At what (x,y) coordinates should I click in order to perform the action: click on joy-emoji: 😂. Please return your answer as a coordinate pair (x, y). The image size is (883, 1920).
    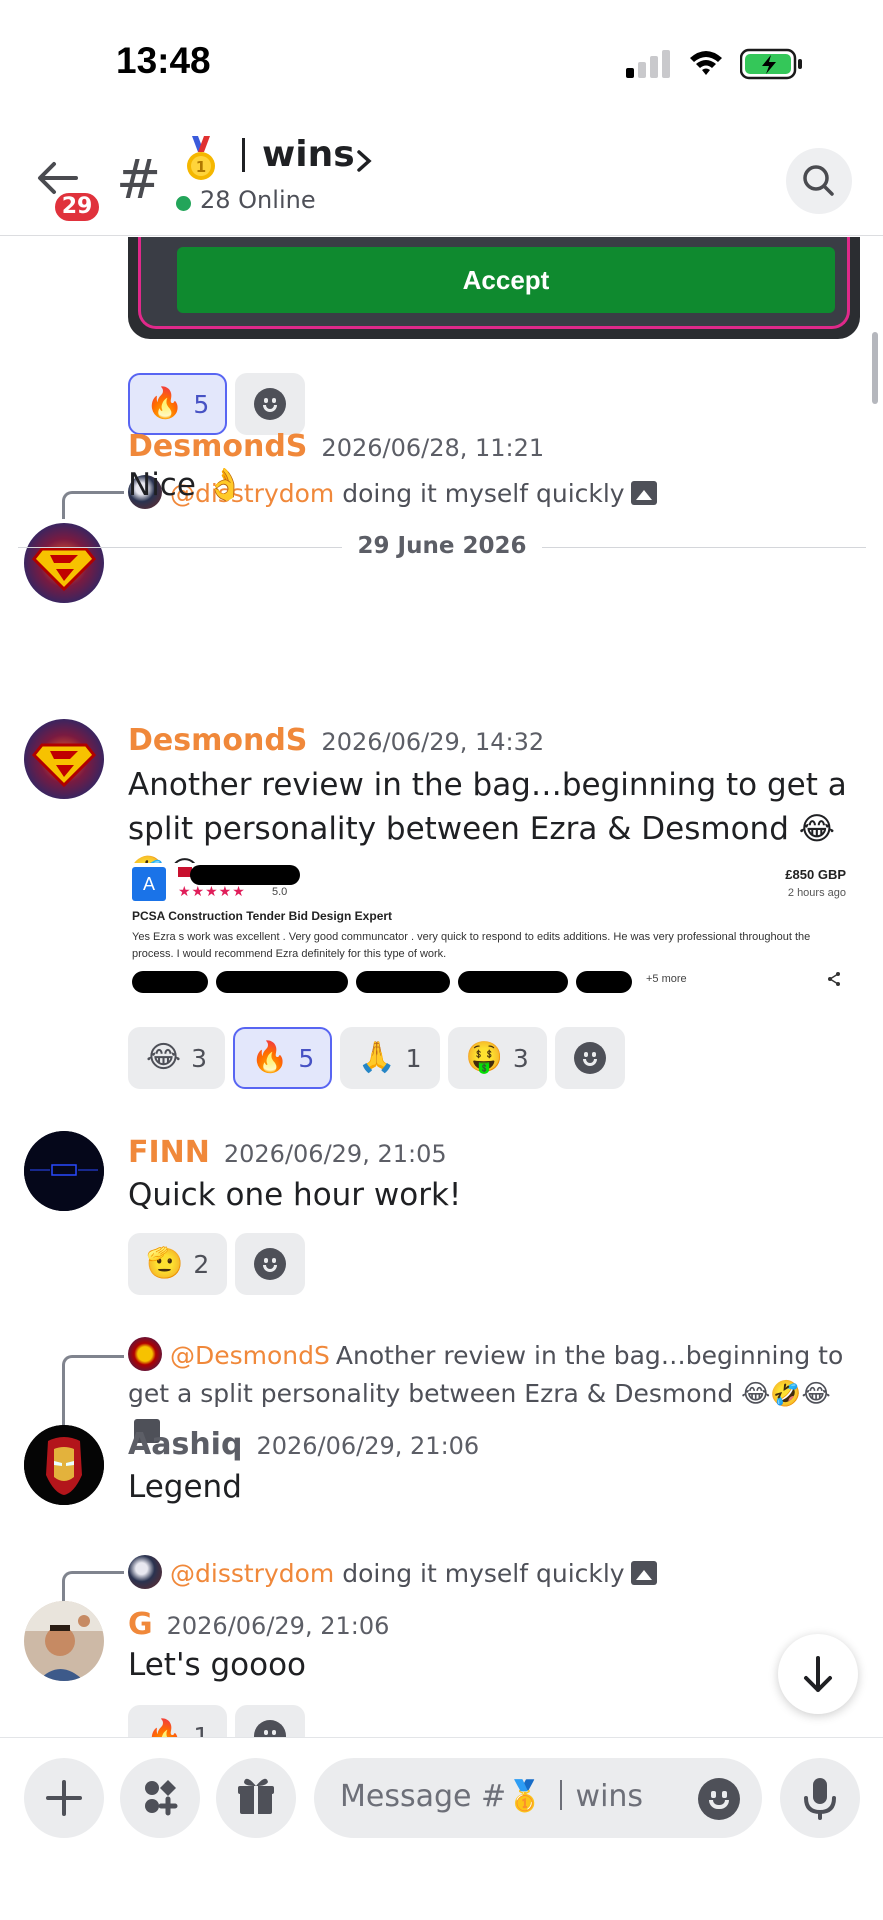
    Looking at the image, I should click on (164, 1057).